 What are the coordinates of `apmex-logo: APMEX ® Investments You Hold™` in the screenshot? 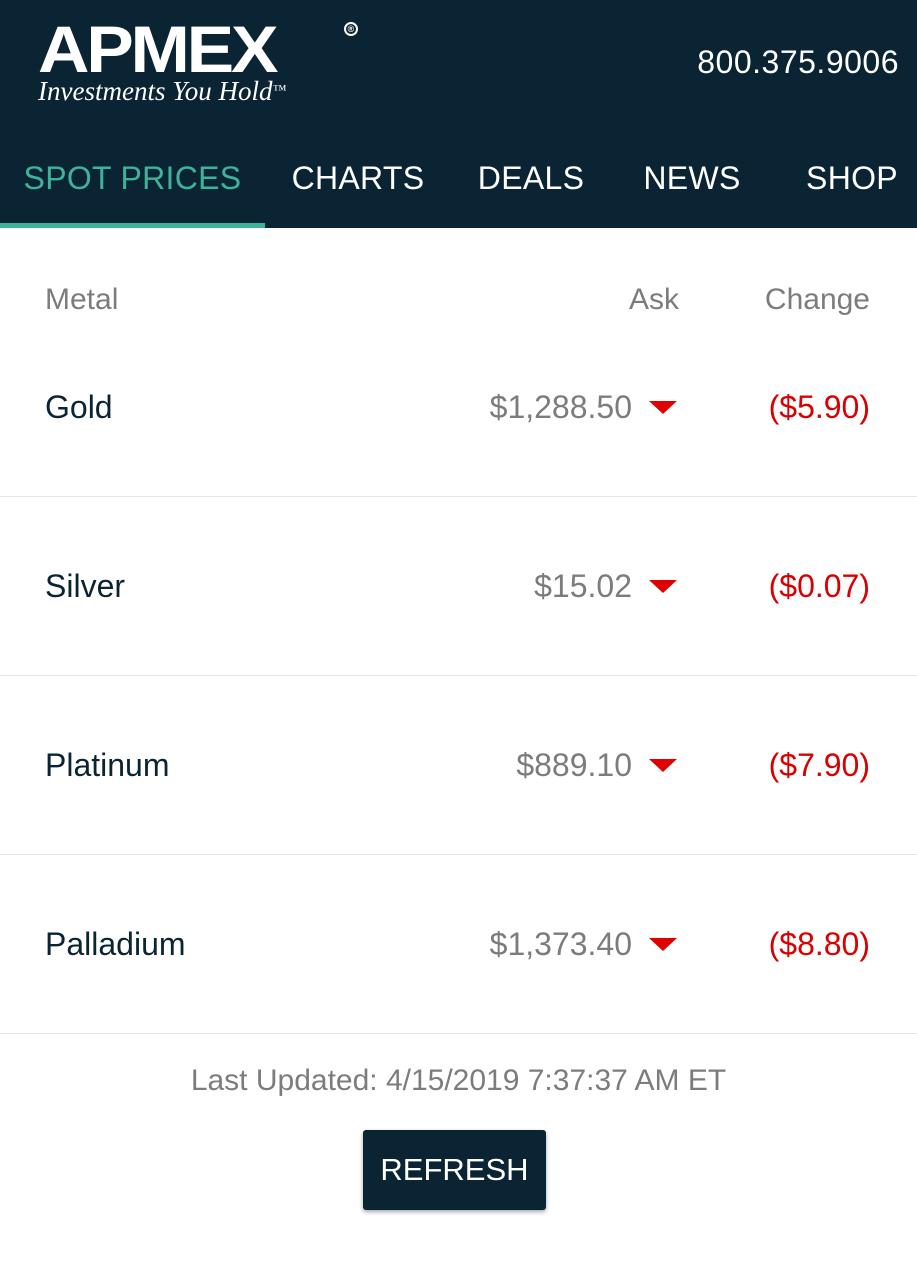 It's located at (198, 62).